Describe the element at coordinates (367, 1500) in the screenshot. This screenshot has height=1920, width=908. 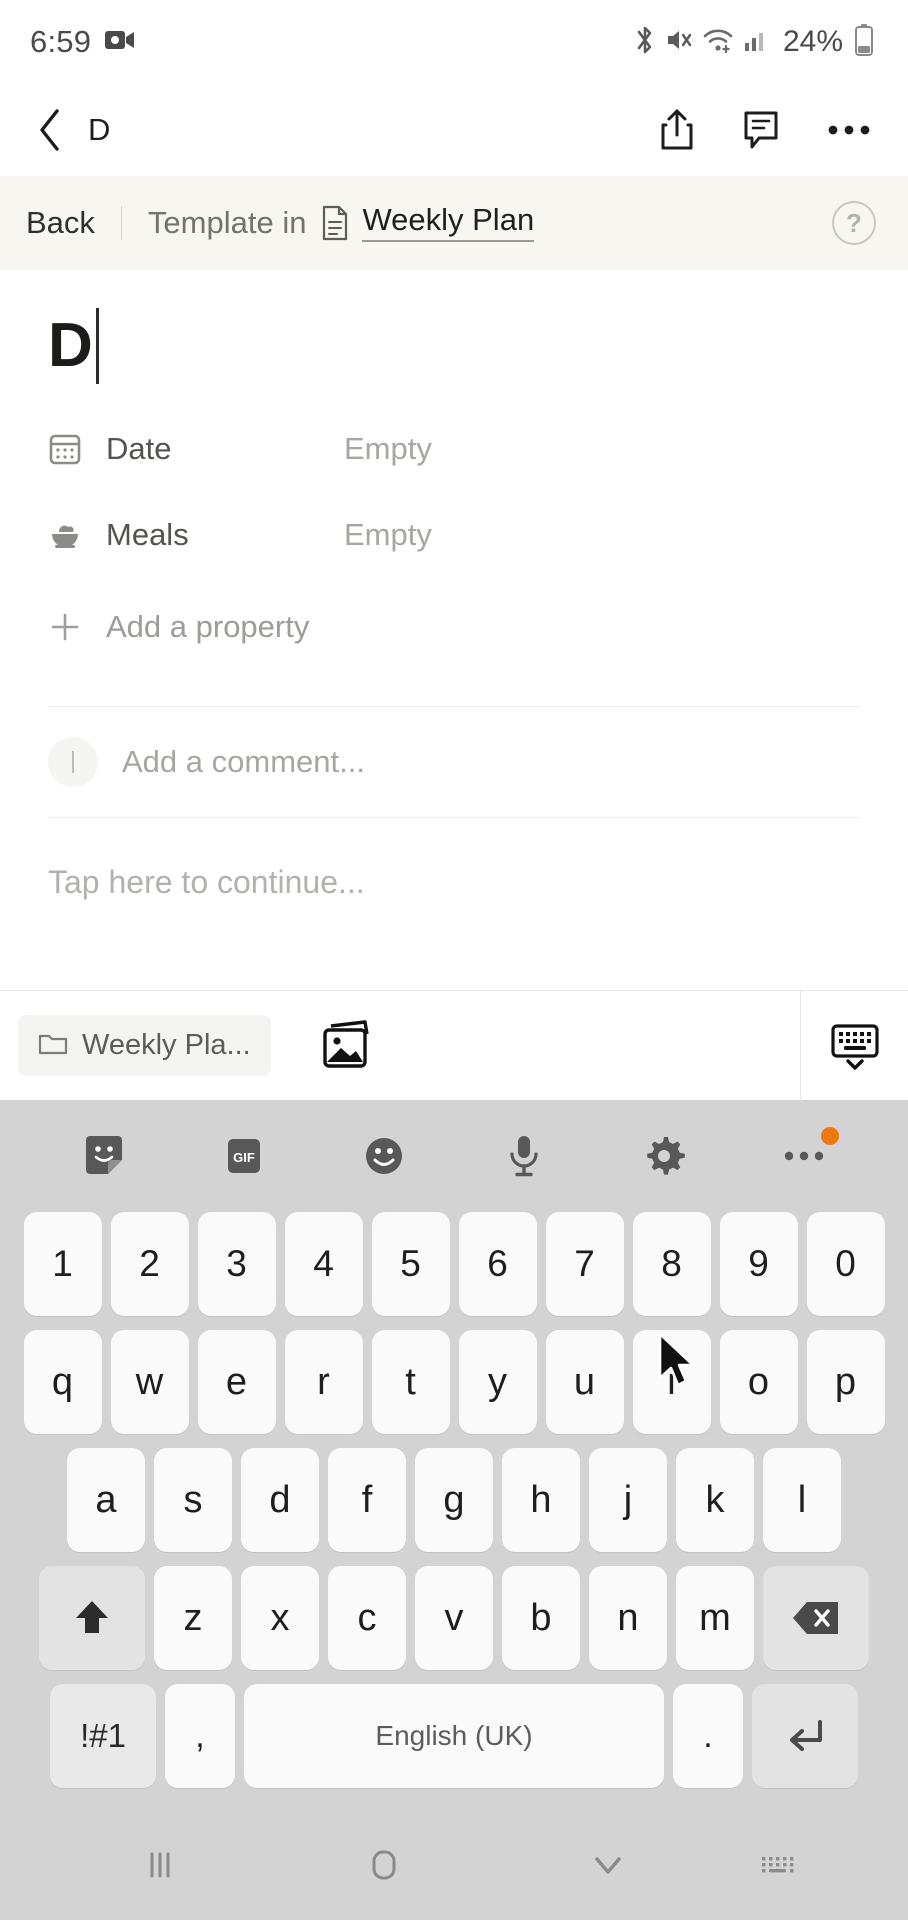
I see `key-f: f` at that location.